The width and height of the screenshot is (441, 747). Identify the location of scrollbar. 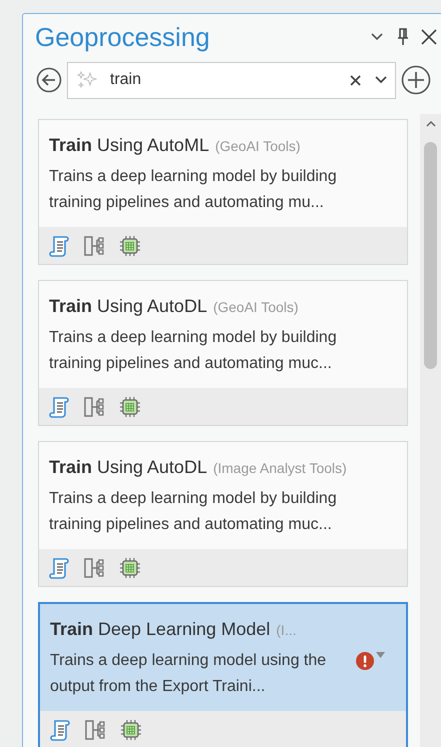
(430, 430).